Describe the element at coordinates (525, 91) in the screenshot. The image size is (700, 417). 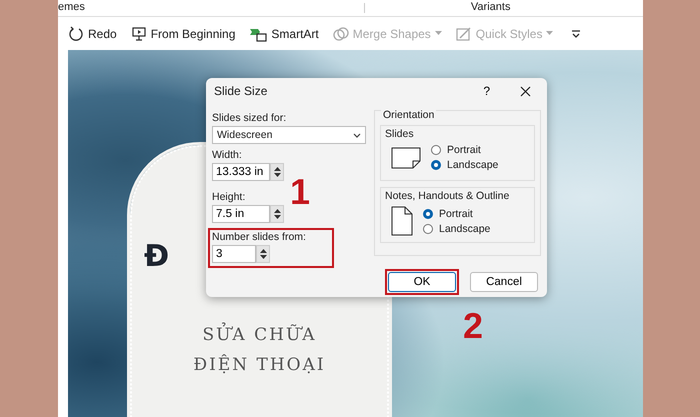
I see `close-icon` at that location.